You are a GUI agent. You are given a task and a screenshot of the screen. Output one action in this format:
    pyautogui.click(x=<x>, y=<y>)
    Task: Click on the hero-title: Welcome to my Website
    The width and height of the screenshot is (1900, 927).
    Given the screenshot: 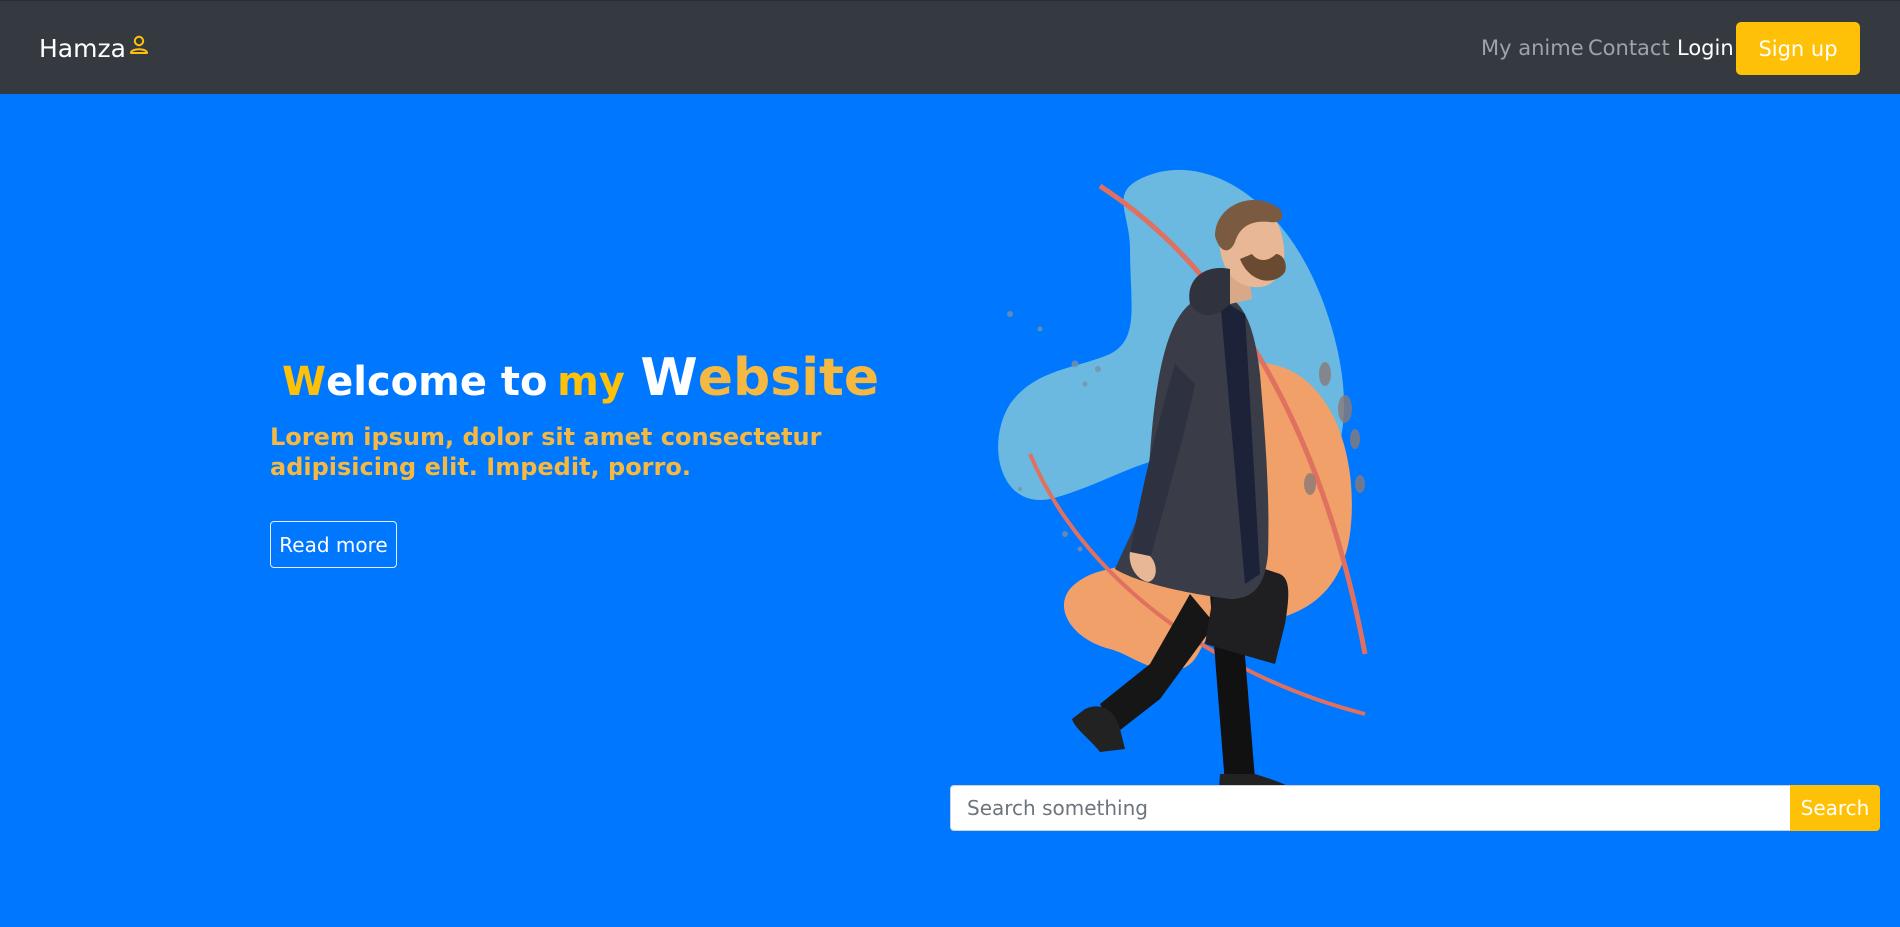 What is the action you would take?
    pyautogui.click(x=580, y=378)
    